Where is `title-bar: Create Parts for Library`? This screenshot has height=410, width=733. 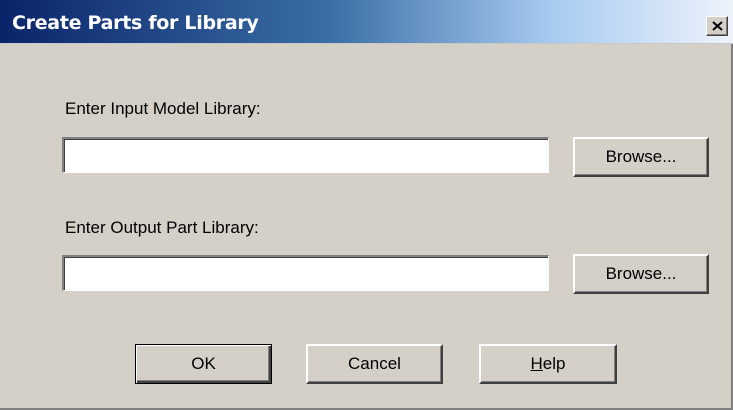 title-bar: Create Parts for Library is located at coordinates (366, 22).